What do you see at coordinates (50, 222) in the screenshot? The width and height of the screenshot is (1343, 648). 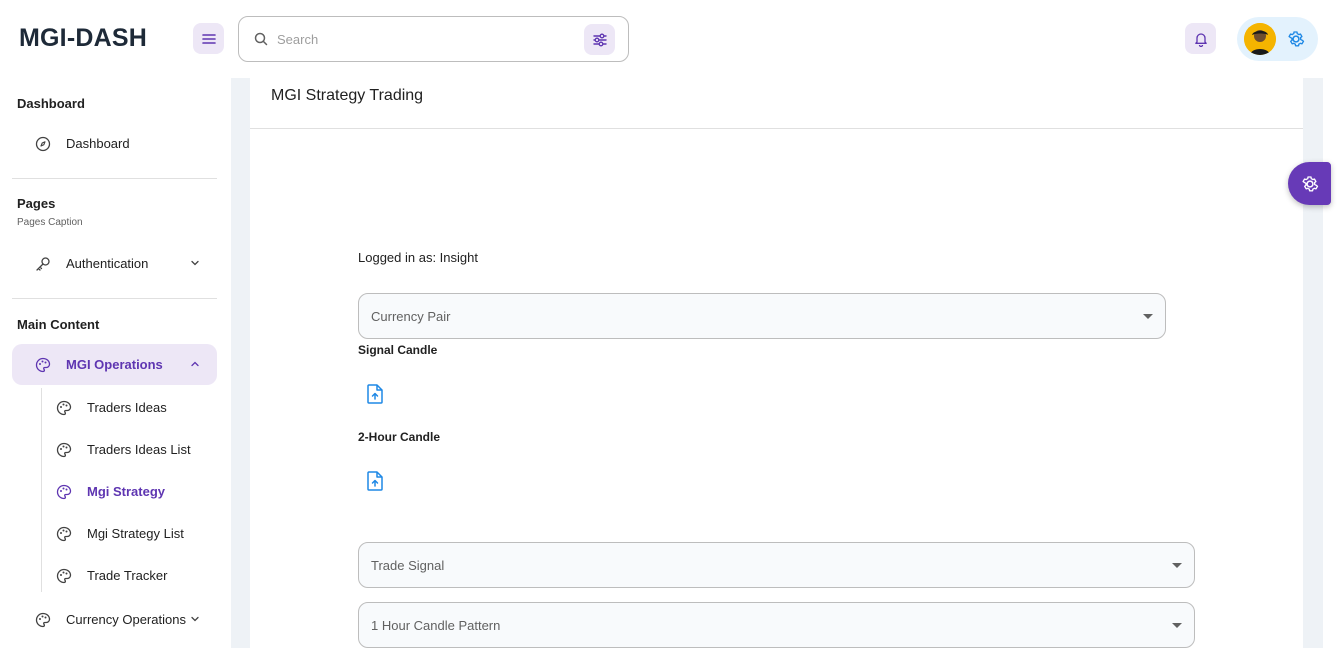 I see `section-caption-pages: Pages Caption` at bounding box center [50, 222].